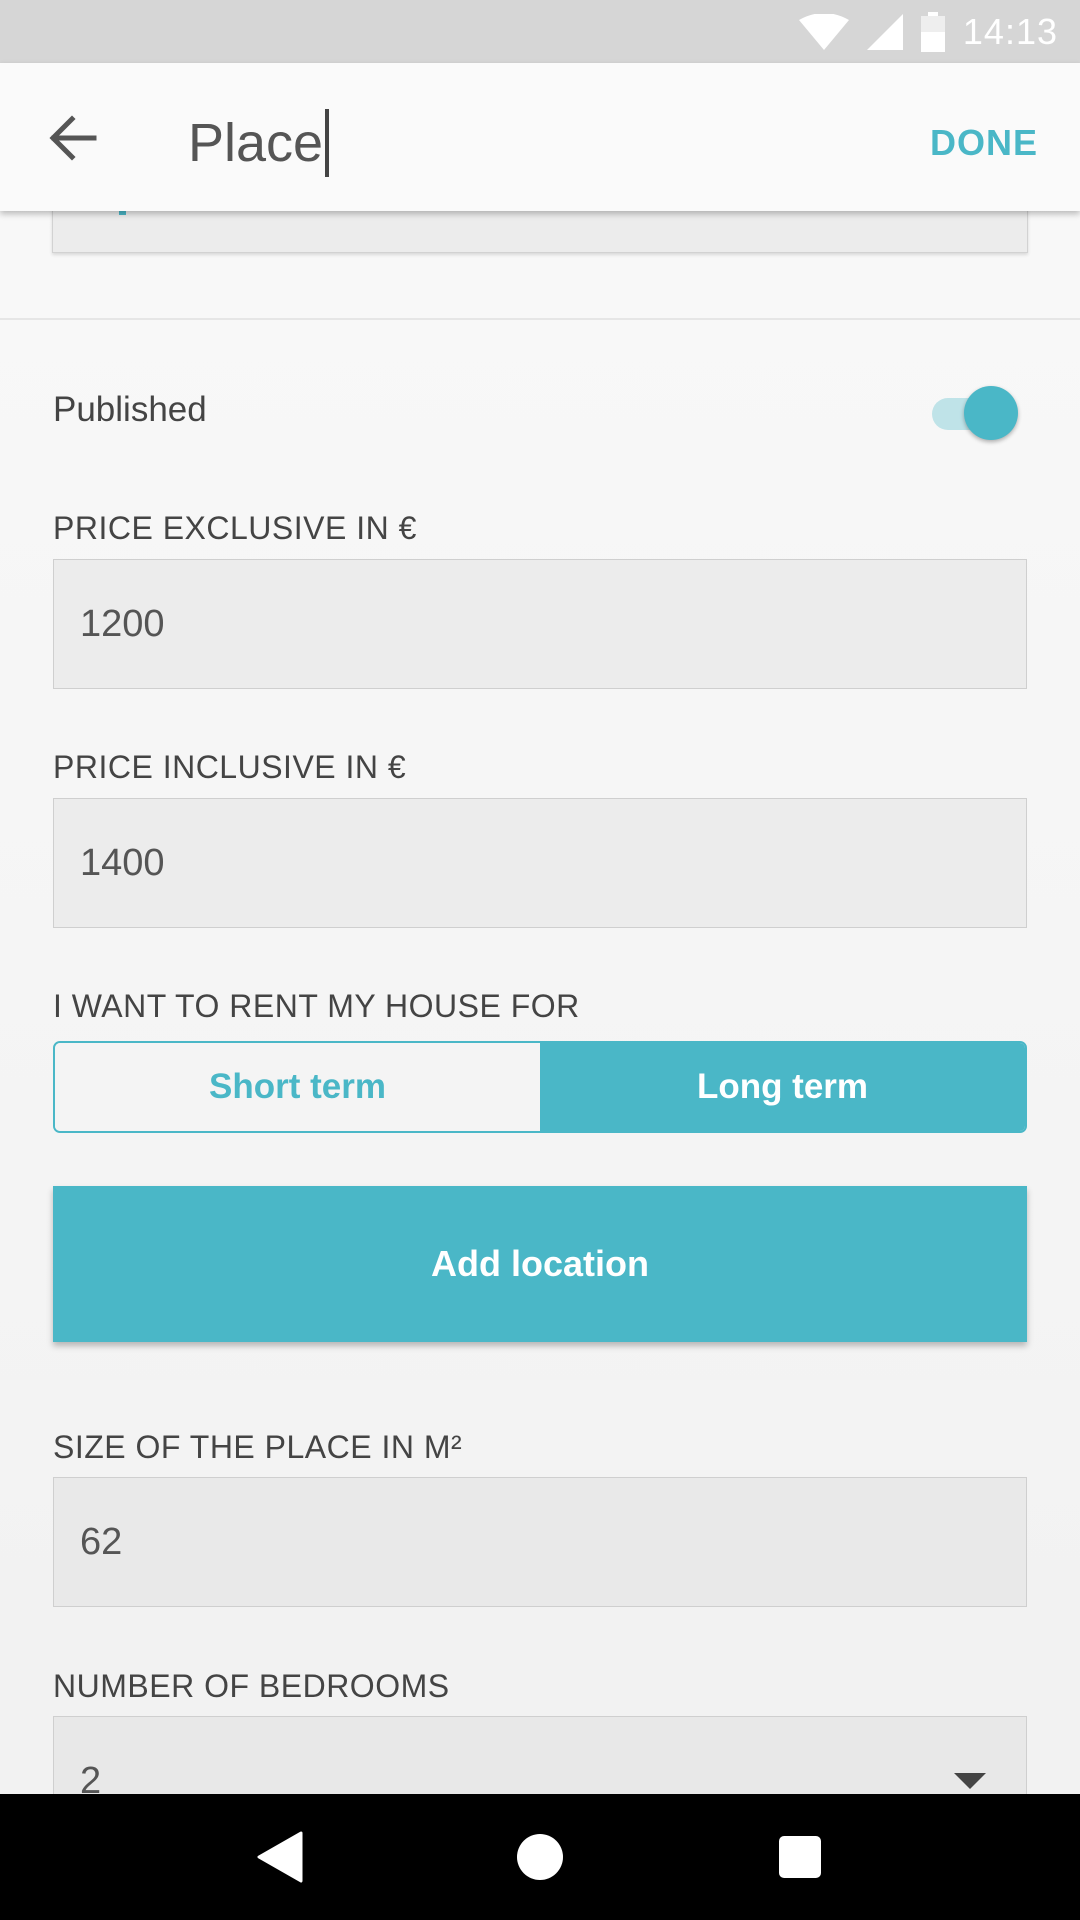 This screenshot has height=1920, width=1080. Describe the element at coordinates (782, 1087) in the screenshot. I see `long-term-option: Long term` at that location.